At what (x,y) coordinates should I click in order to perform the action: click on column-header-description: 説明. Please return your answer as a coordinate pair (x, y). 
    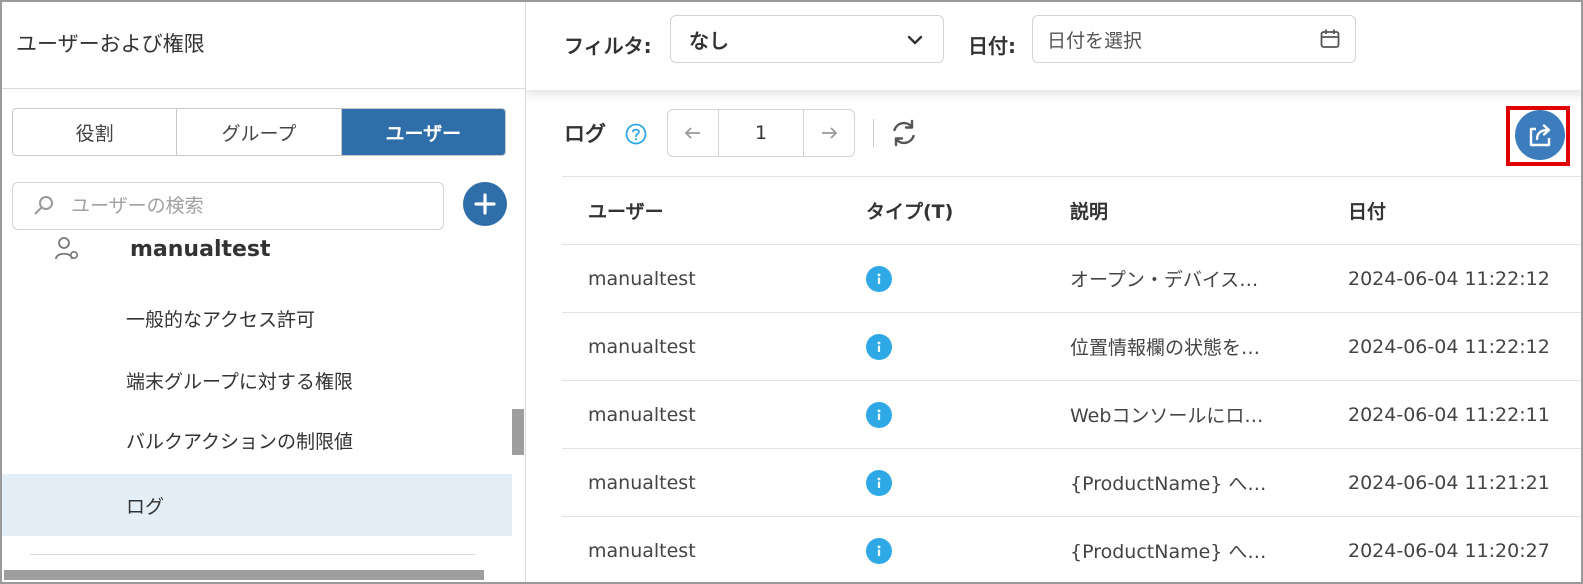
    Looking at the image, I should click on (1185, 210).